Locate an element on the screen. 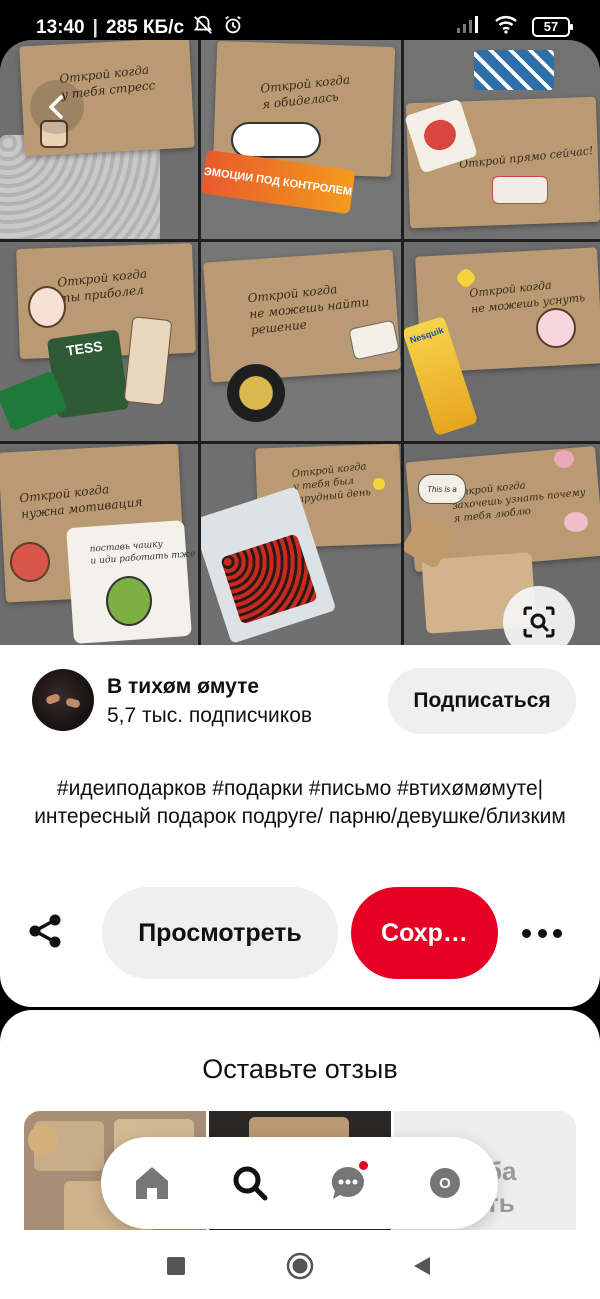 This screenshot has width=600, height=1299. circle-icon is located at coordinates (300, 1266).